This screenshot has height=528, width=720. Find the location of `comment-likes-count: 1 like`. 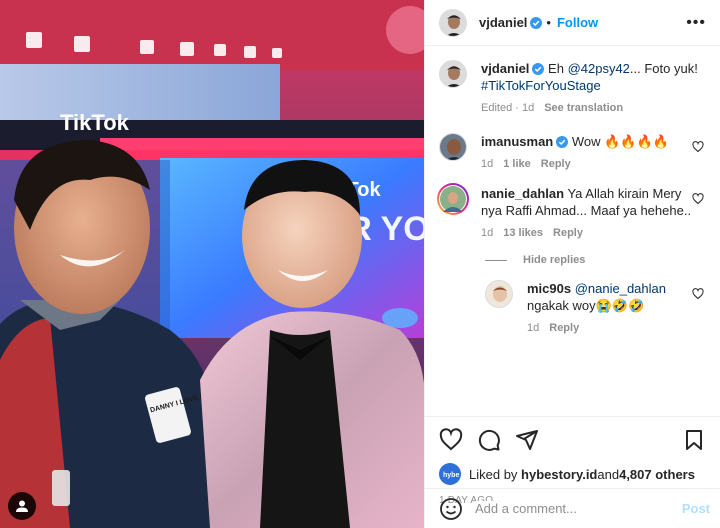

comment-likes-count: 1 like is located at coordinates (517, 164).